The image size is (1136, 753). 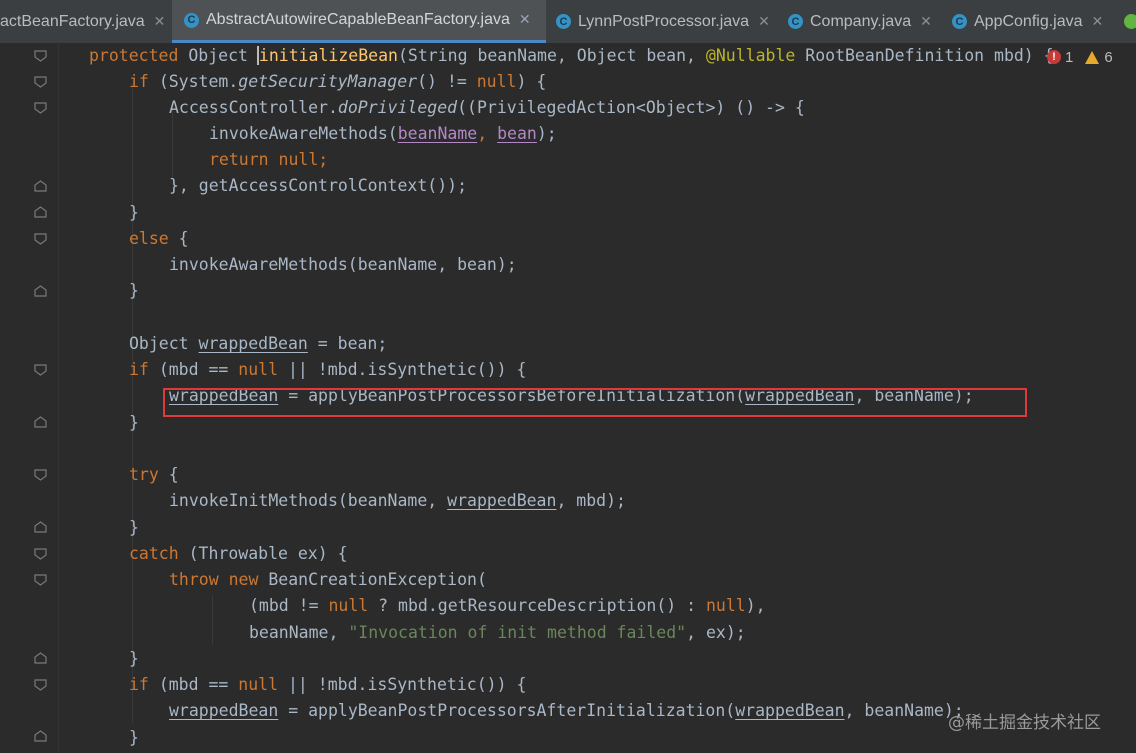 I want to click on tab-abstract-bean-factory: actBeanFactory.java ✕, so click(x=86, y=21).